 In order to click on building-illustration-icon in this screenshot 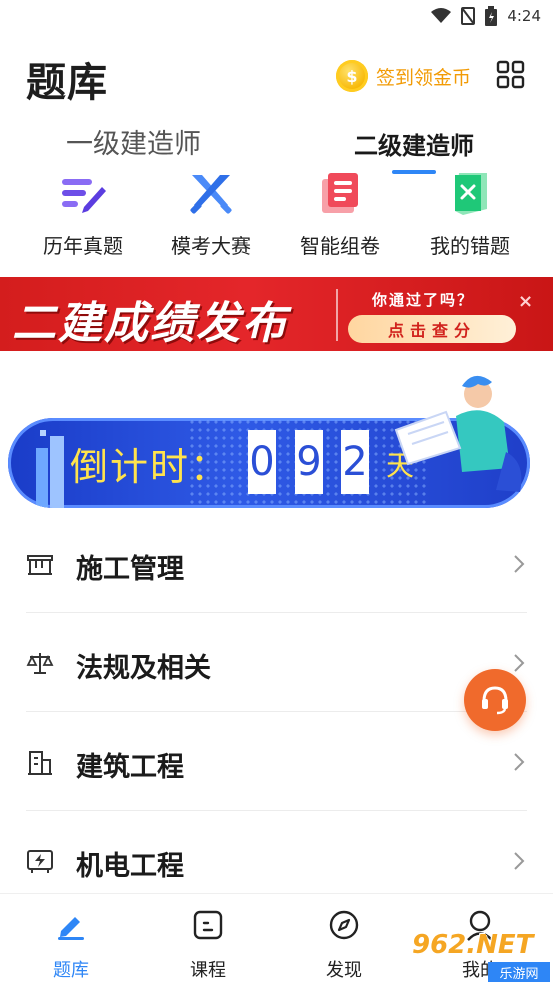, I will do `click(50, 469)`.